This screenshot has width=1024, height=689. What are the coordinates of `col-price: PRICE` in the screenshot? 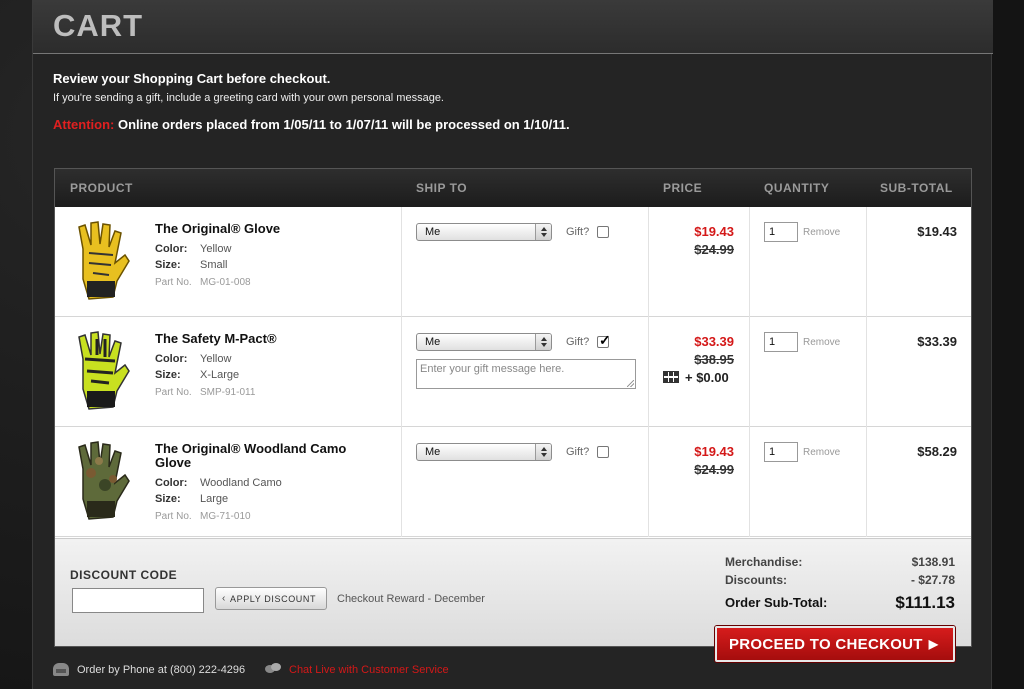 It's located at (683, 188).